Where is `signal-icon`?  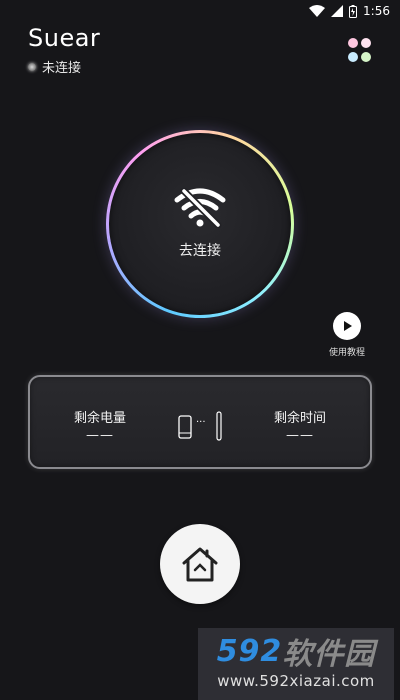
signal-icon is located at coordinates (337, 11).